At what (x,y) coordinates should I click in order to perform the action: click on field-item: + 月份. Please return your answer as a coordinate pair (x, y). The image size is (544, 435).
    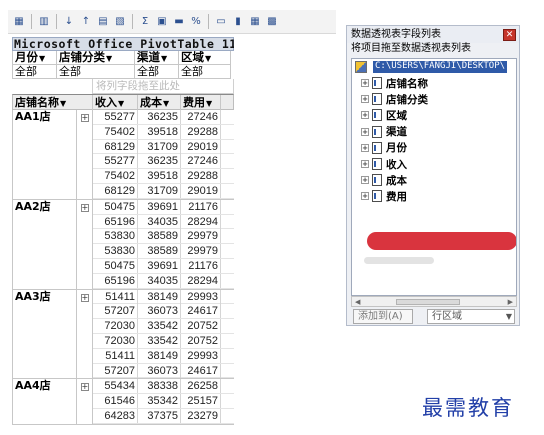
    Looking at the image, I should click on (384, 148).